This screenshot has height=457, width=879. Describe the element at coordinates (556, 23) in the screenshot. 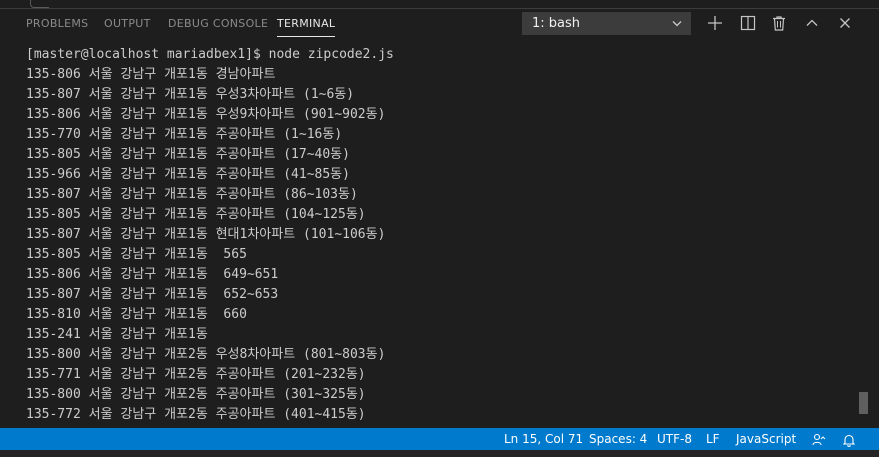

I see `terminal-select-value: 1: bash` at that location.